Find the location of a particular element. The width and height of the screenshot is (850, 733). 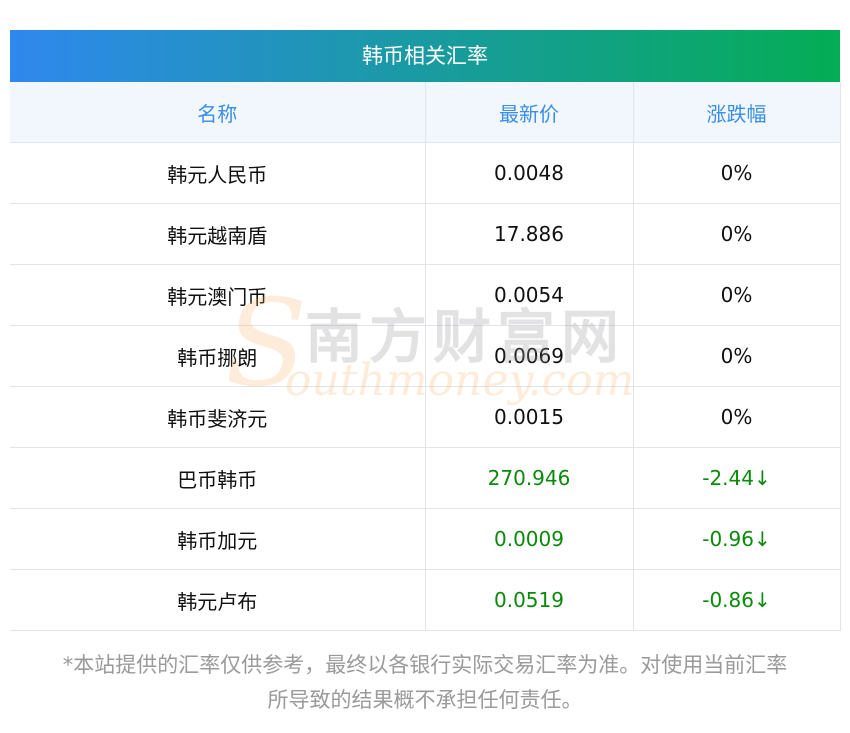

disclaimer-line-2: 所导致的结果概不承担任何责任。 is located at coordinates (425, 700).